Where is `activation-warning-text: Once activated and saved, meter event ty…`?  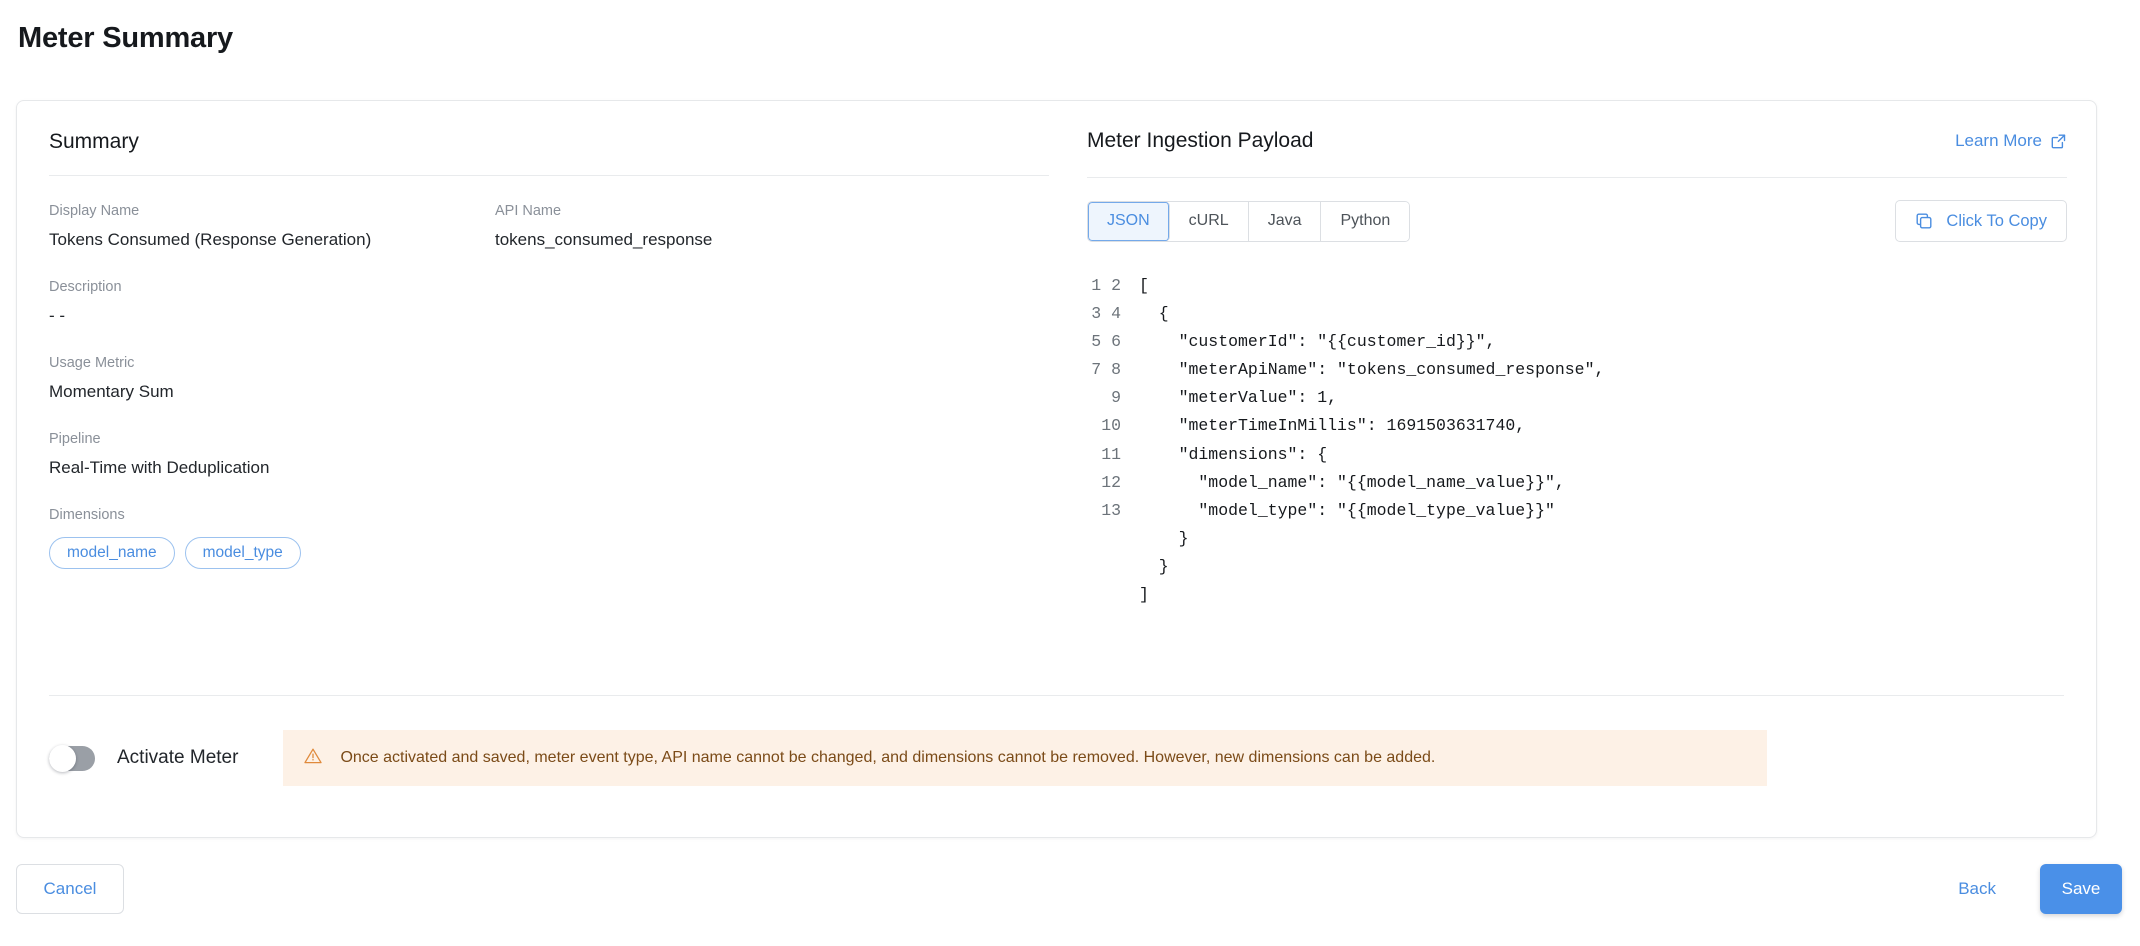
activation-warning-text: Once activated and saved, meter event ty… is located at coordinates (888, 757).